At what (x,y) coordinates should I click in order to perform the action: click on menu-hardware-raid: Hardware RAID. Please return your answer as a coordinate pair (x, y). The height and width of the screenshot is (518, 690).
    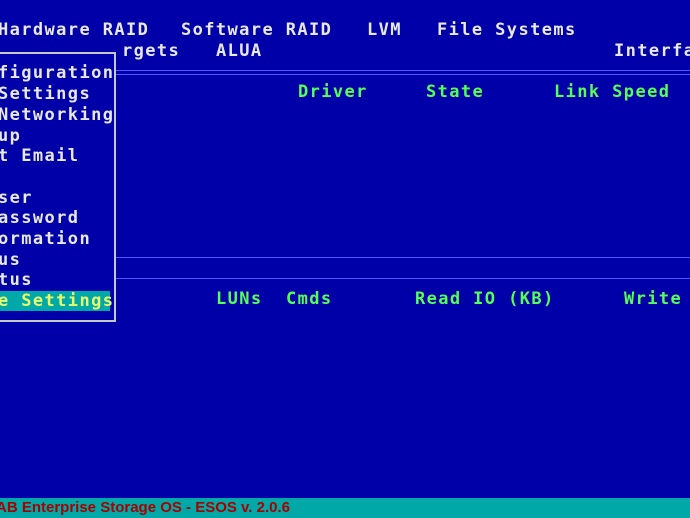
    Looking at the image, I should click on (74, 30).